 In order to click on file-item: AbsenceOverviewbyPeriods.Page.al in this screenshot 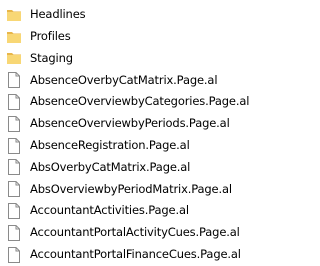, I will do `click(120, 124)`.